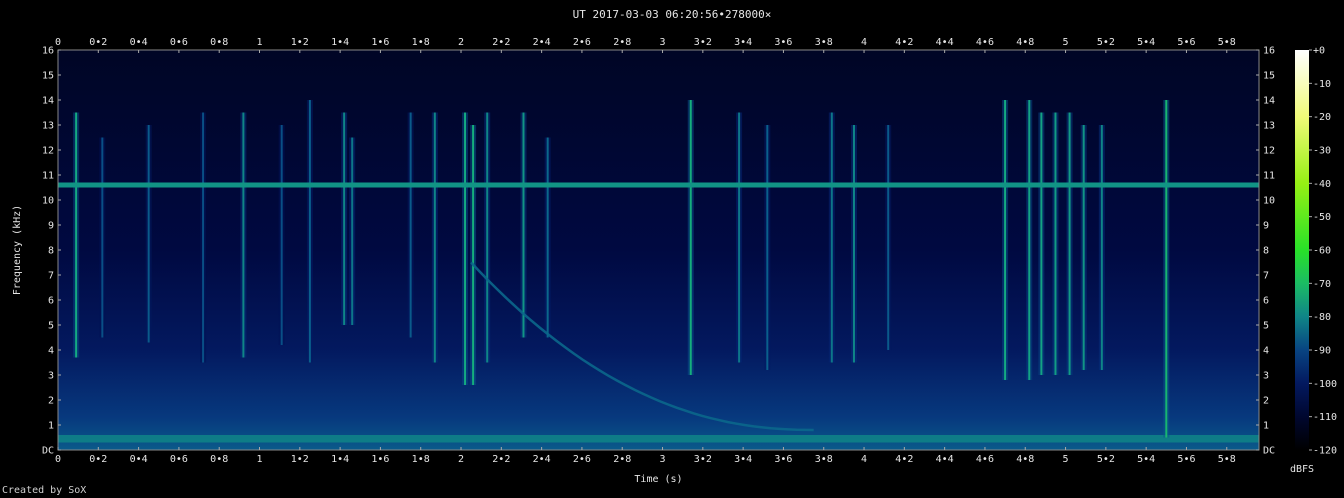 This screenshot has height=498, width=1344. I want to click on x-tick-label-top: 4•2, so click(904, 42).